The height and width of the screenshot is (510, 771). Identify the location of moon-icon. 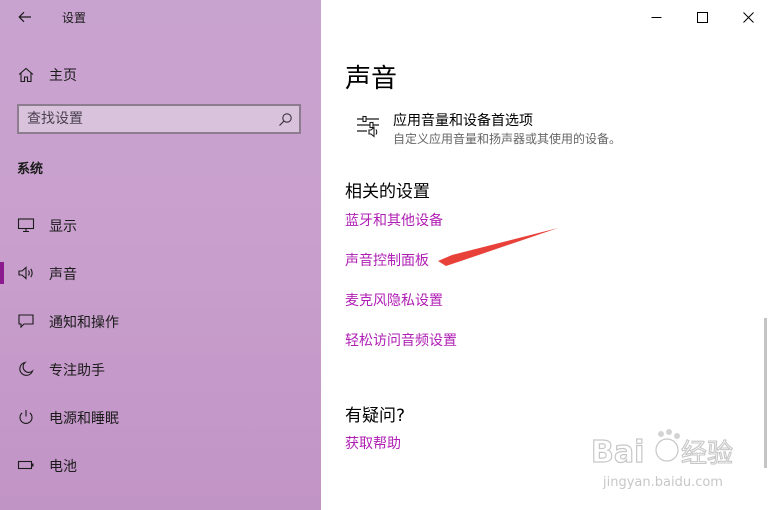
(26, 368).